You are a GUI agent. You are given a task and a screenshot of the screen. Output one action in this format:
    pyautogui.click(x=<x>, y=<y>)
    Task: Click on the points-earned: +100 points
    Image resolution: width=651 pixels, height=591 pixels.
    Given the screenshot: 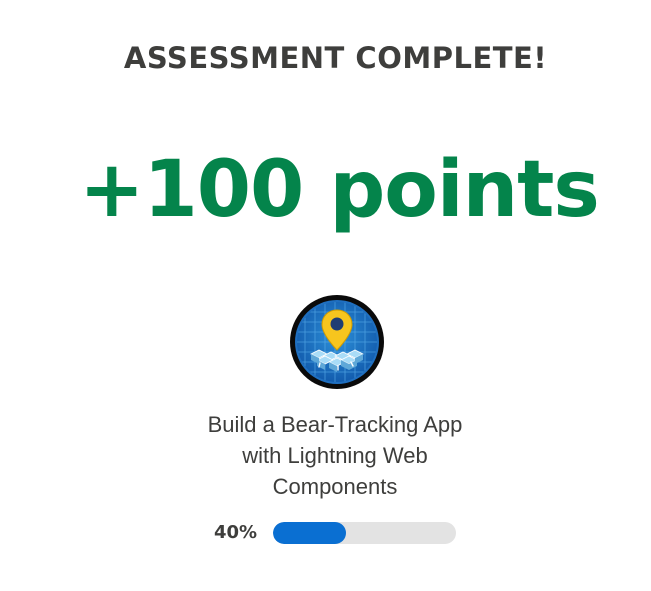 What is the action you would take?
    pyautogui.click(x=339, y=190)
    